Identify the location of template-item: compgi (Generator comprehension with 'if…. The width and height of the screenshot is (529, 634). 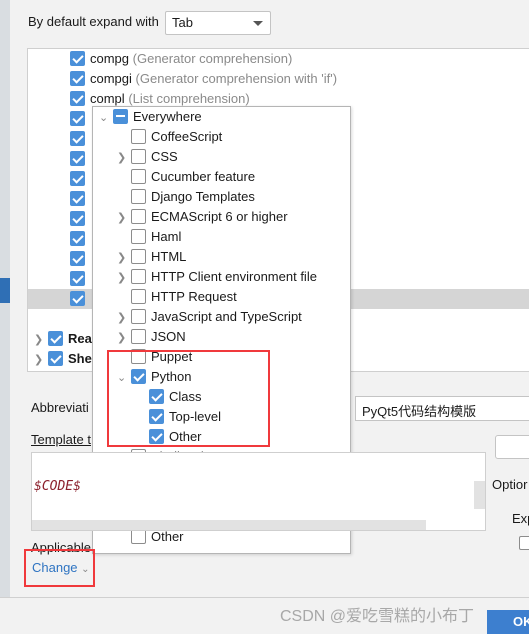
(203, 79).